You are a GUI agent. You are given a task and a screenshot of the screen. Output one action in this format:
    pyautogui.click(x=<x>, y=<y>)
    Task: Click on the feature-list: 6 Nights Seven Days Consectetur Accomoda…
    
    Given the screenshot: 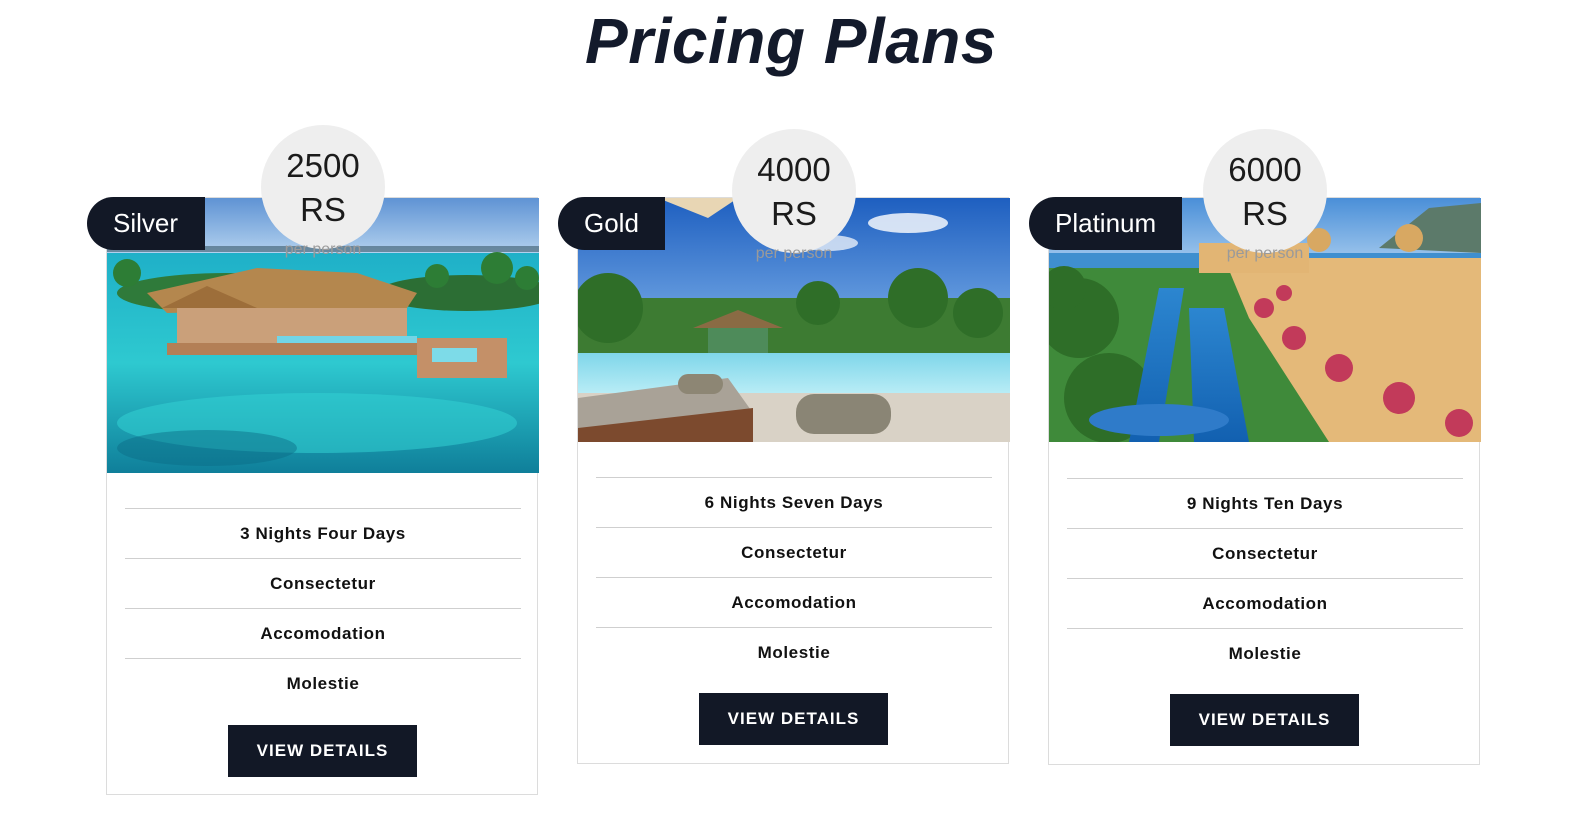 What is the action you would take?
    pyautogui.click(x=794, y=577)
    